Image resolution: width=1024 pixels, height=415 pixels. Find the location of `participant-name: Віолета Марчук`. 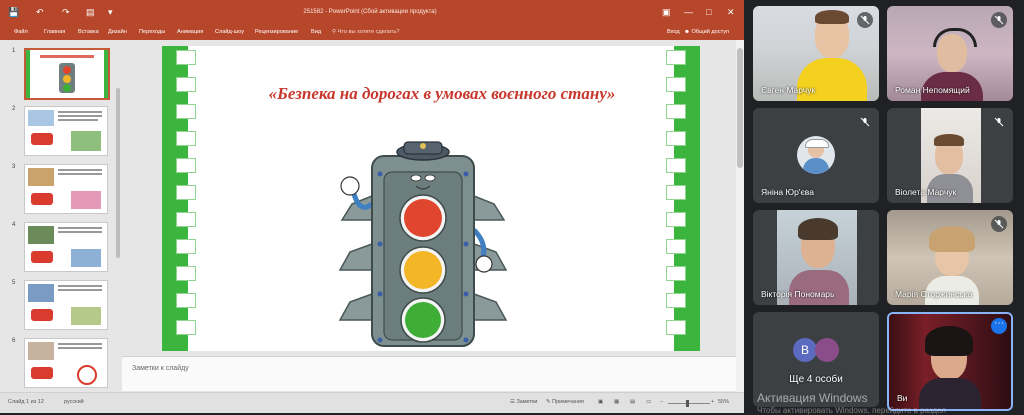

participant-name: Віолета Марчук is located at coordinates (926, 192).